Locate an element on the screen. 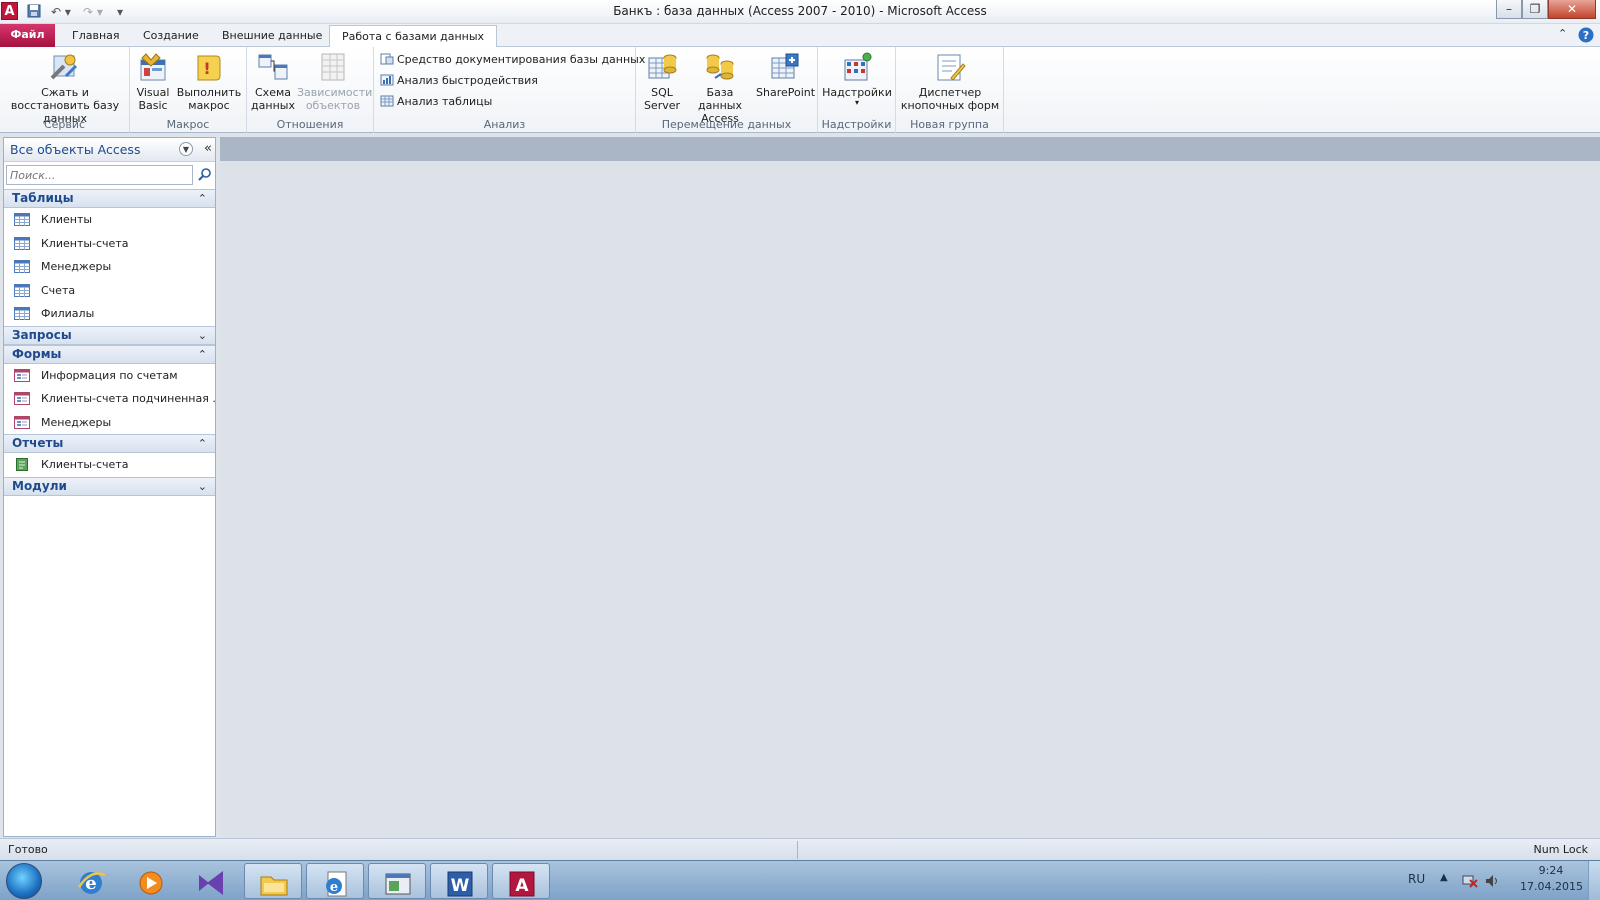 This screenshot has width=1600, height=900. tab-create: Создание is located at coordinates (171, 36).